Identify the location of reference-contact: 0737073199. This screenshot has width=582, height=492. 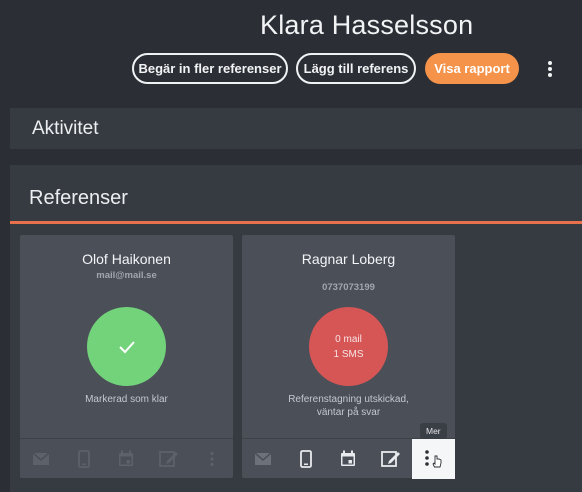
(348, 287).